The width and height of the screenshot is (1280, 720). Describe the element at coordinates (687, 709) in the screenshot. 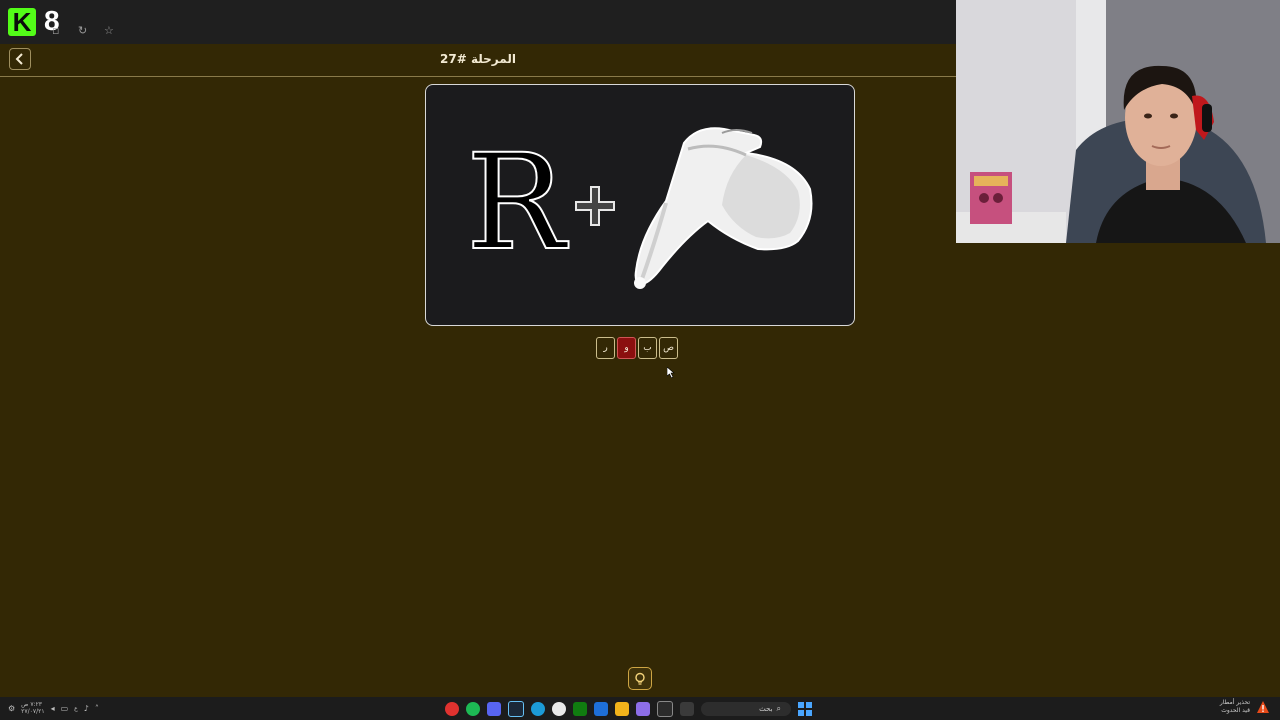

I see `terminal-icon` at that location.